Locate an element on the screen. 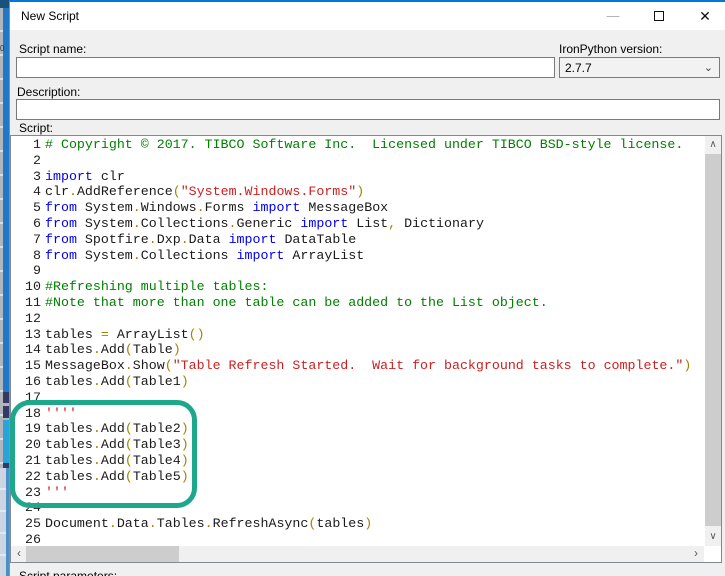  vertical-scrollbar-thumb is located at coordinates (713, 340).